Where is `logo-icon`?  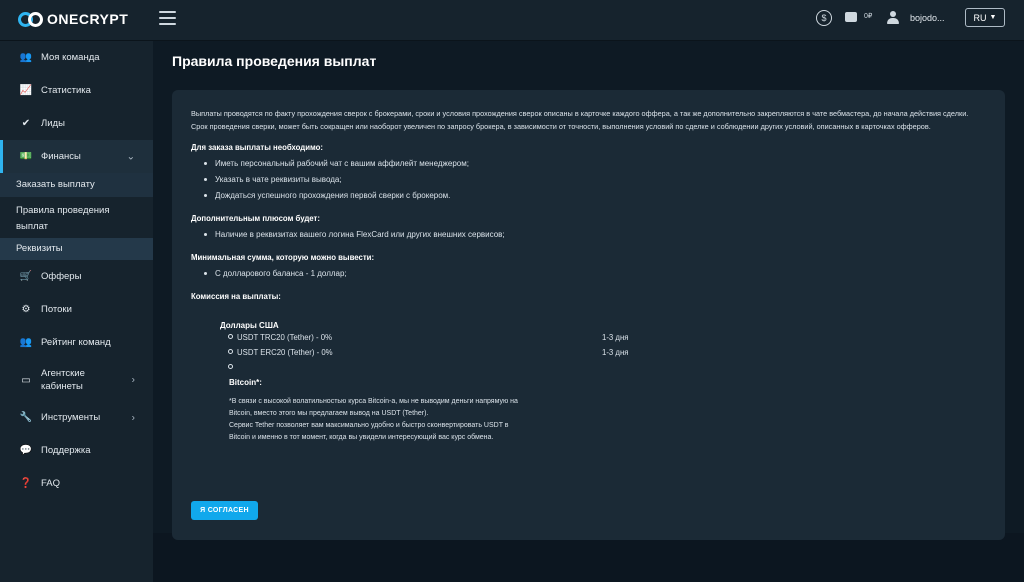 logo-icon is located at coordinates (31, 19).